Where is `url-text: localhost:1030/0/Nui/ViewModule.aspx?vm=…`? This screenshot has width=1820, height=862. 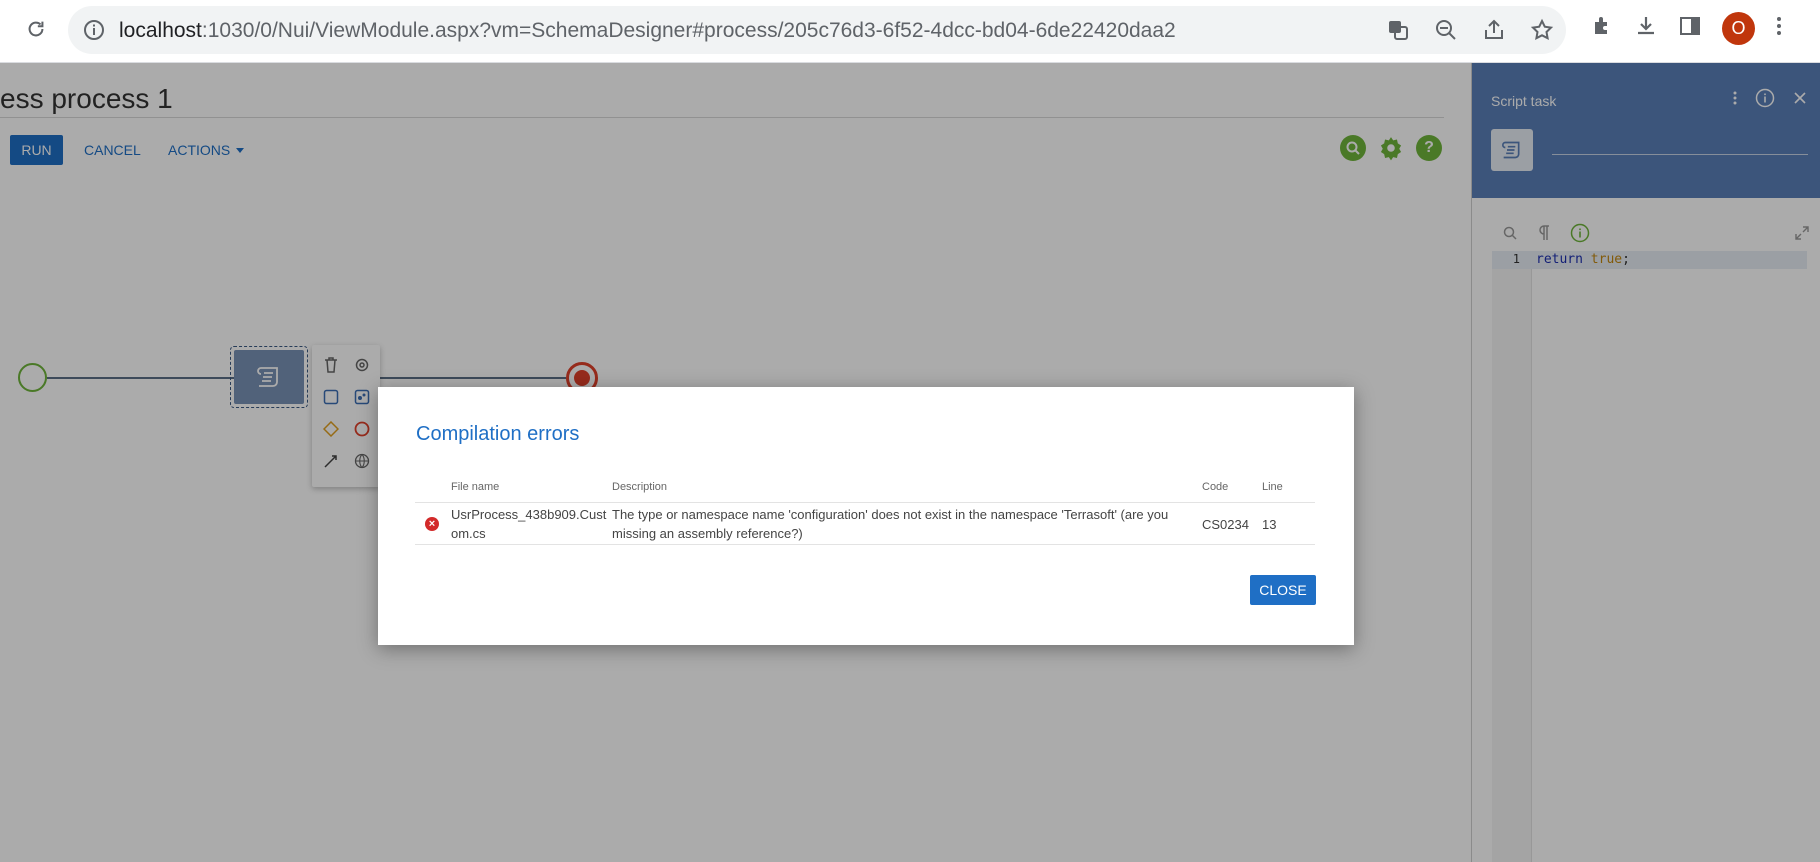 url-text: localhost:1030/0/Nui/ViewModule.aspx?vm=… is located at coordinates (647, 31).